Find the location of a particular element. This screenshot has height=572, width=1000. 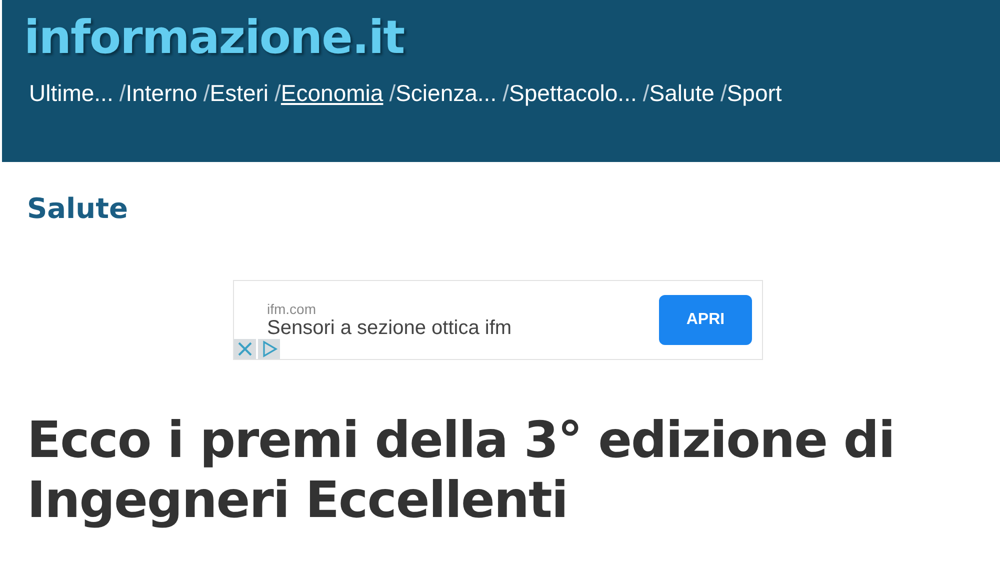

ad-banner: ifm.com Sensori a sezione ottica ifm APRI is located at coordinates (498, 320).